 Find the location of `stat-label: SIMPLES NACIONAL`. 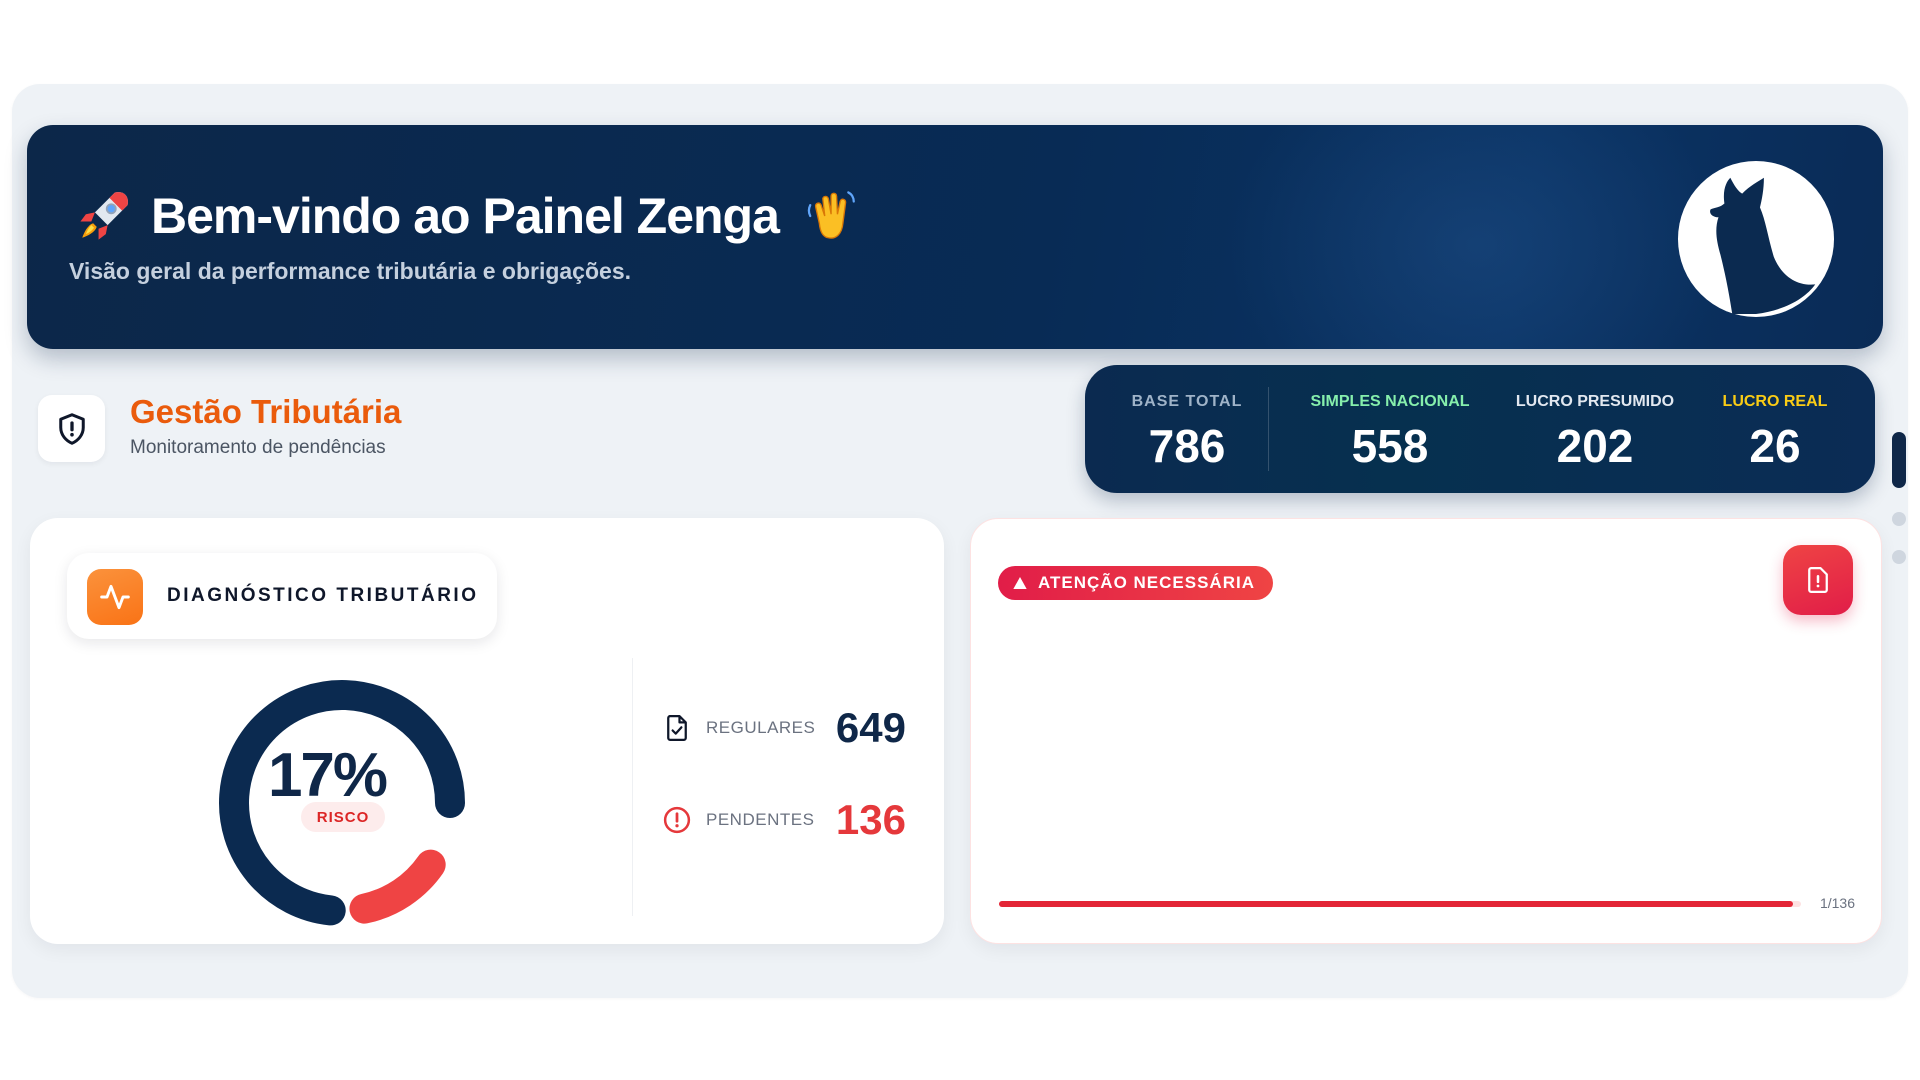

stat-label: SIMPLES NACIONAL is located at coordinates (1390, 401).